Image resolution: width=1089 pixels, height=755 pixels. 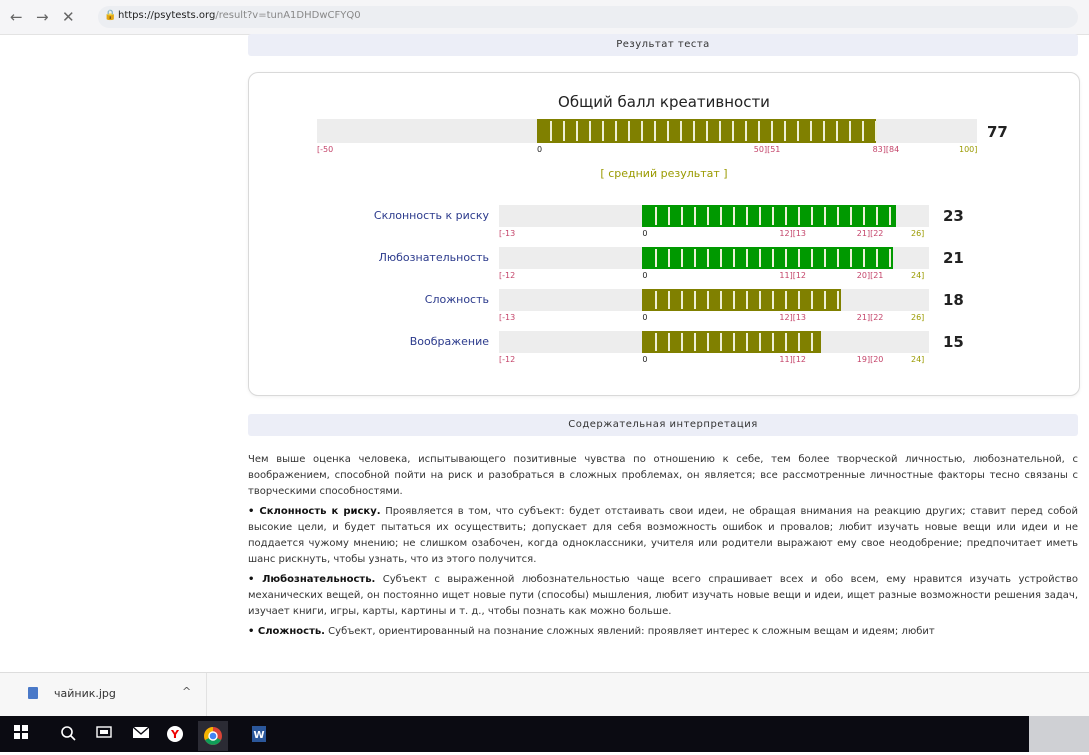 What do you see at coordinates (870, 317) in the screenshot?
I see `tick-label: 21][22` at bounding box center [870, 317].